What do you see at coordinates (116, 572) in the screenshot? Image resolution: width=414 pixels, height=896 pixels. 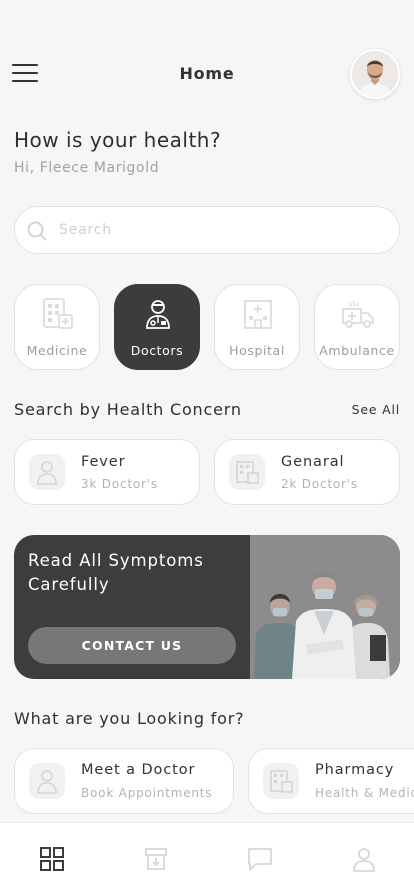 I see `banner-text: Read All Symptoms Carefully` at bounding box center [116, 572].